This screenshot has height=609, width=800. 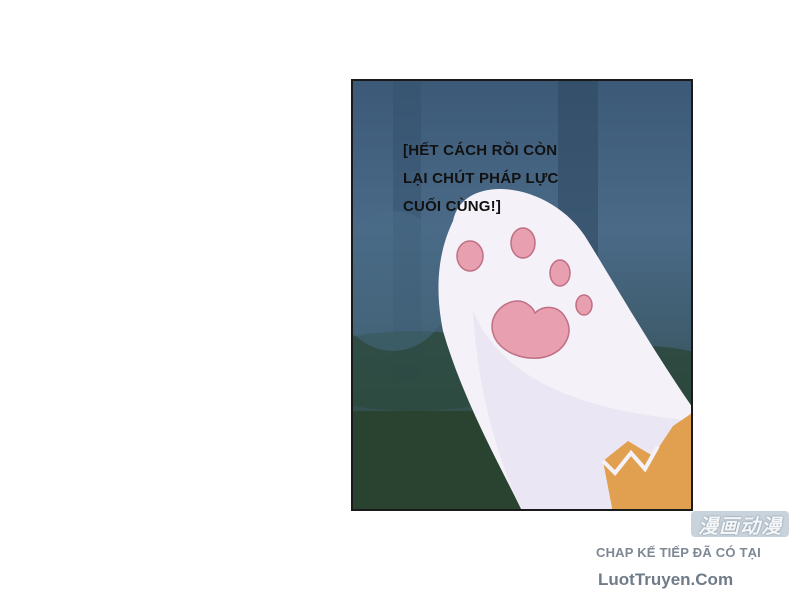 I want to click on site-name-link: LuotTruyen.Com, so click(x=665, y=580).